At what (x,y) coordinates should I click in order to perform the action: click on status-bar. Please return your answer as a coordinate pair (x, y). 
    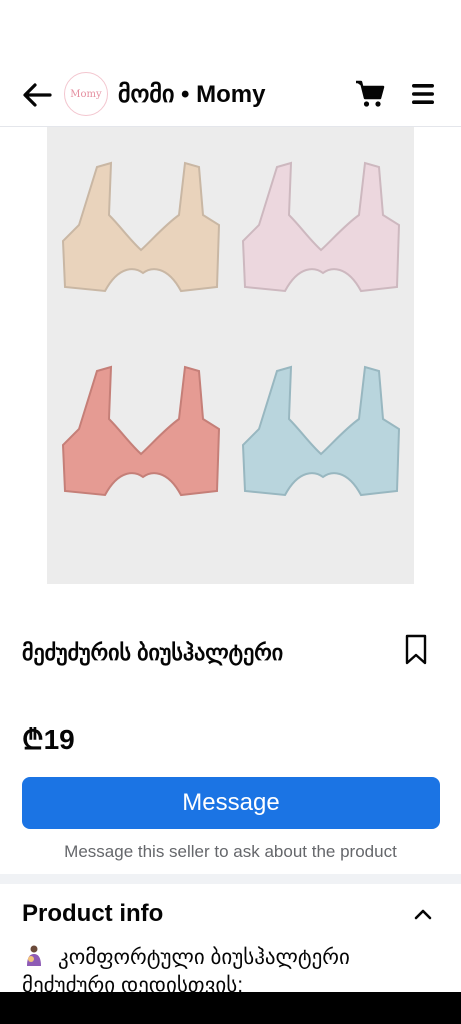
    Looking at the image, I should click on (230, 32).